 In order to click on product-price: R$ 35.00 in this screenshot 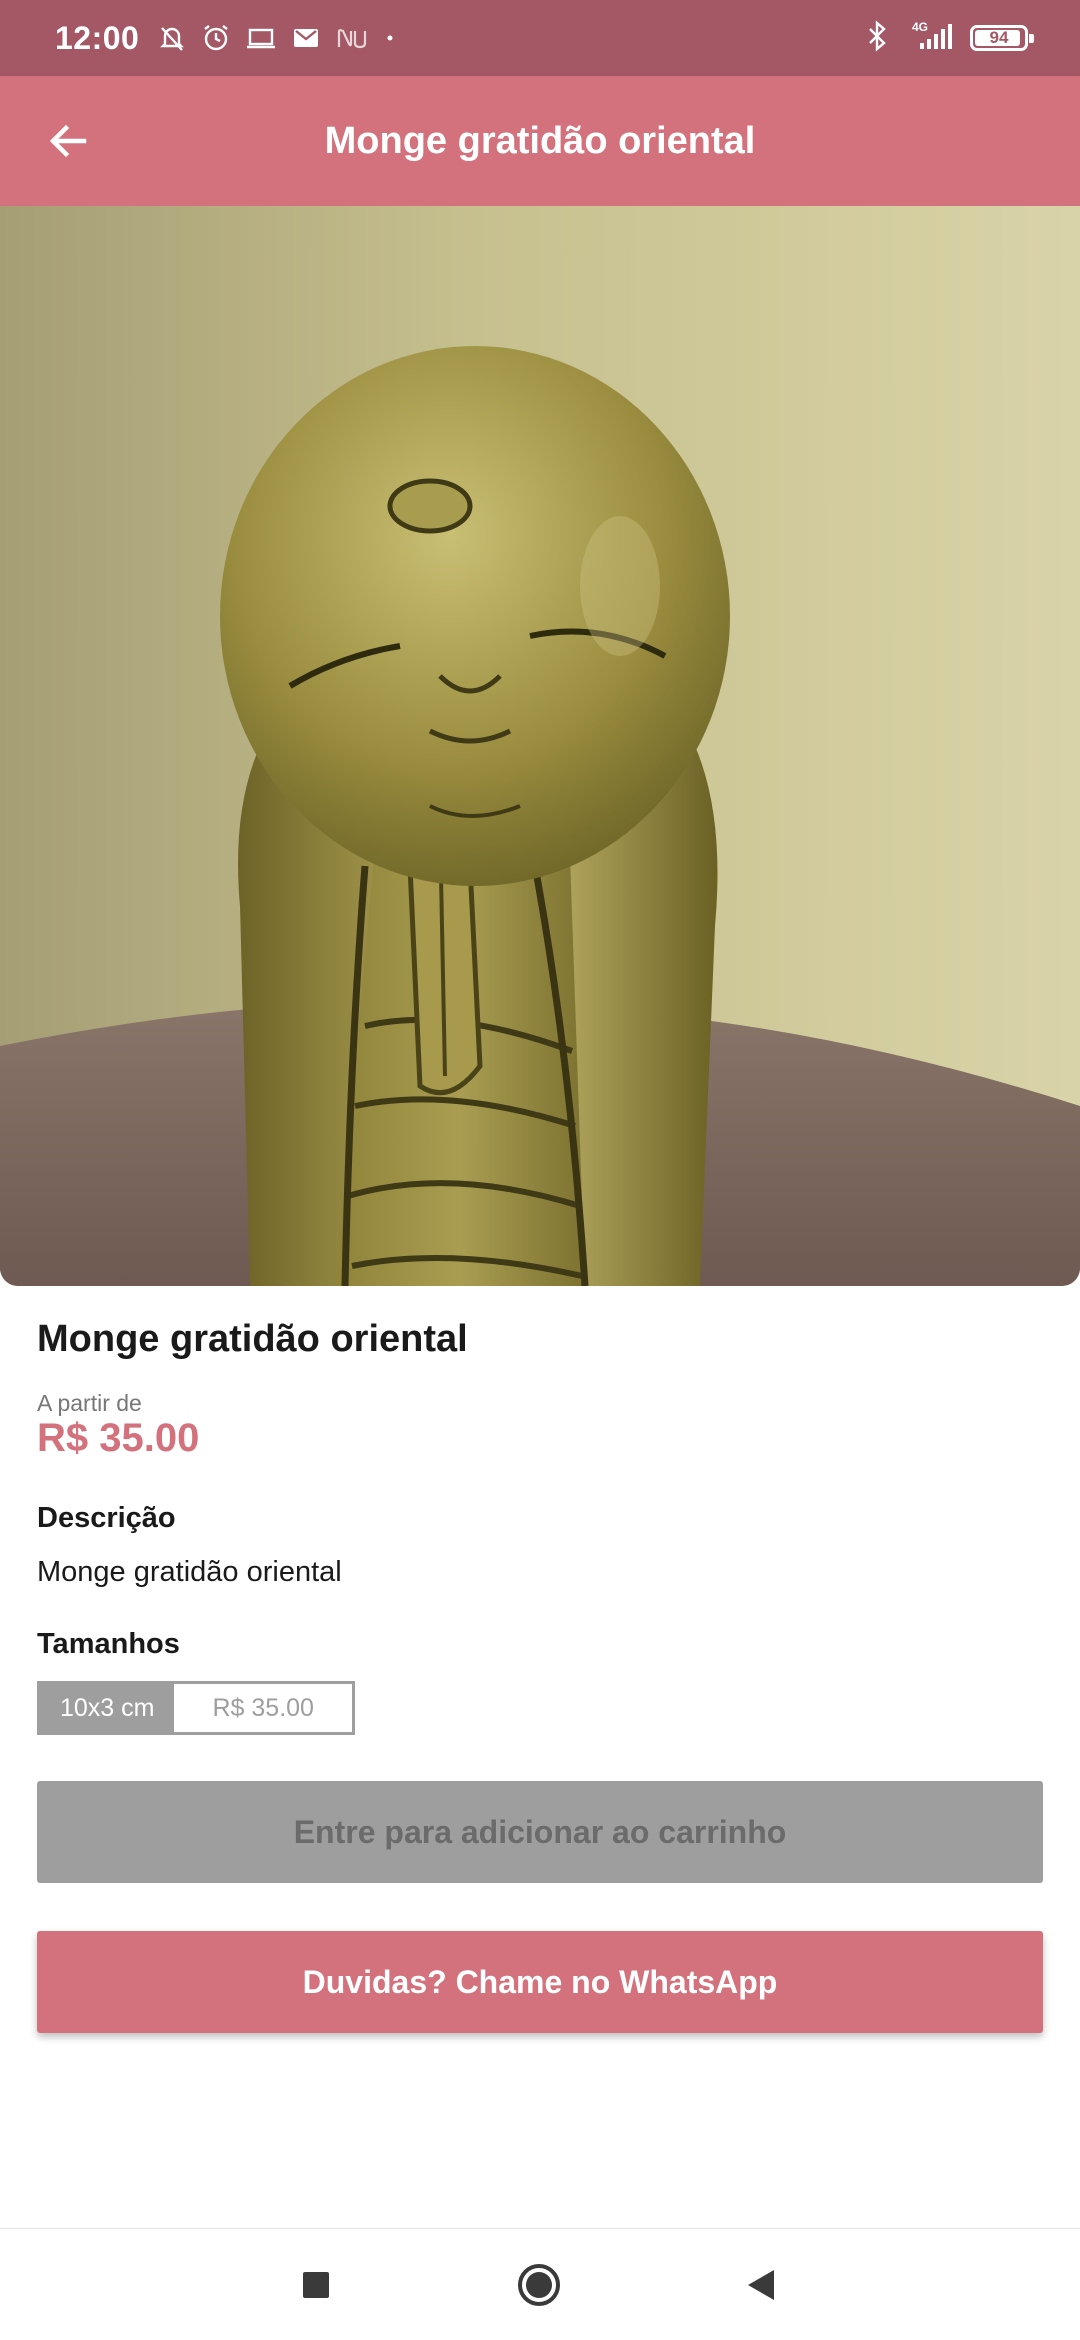, I will do `click(118, 1438)`.